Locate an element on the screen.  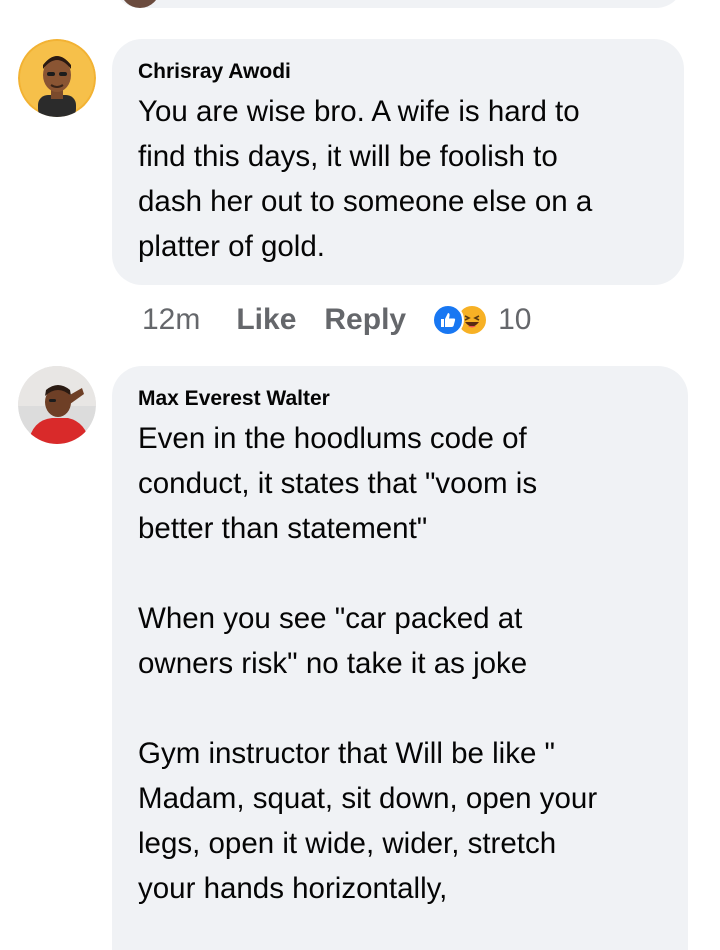
like-icon is located at coordinates (448, 320).